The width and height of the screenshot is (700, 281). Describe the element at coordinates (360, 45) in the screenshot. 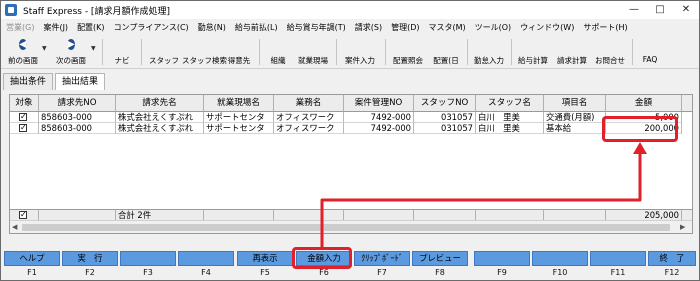

I see `job-entry-icon` at that location.